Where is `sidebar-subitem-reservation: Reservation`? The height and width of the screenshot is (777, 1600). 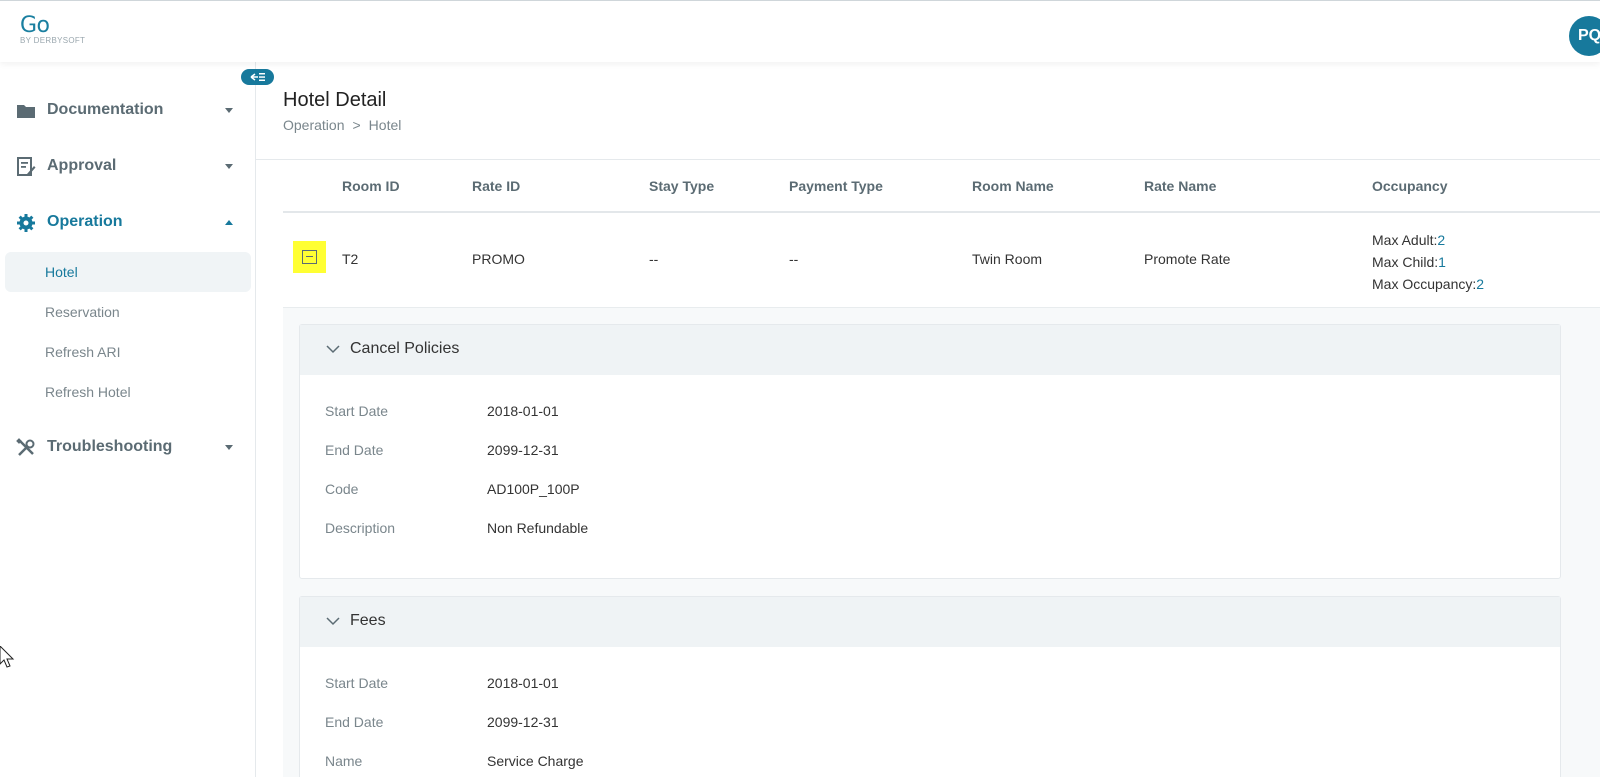
sidebar-subitem-reservation: Reservation is located at coordinates (128, 312).